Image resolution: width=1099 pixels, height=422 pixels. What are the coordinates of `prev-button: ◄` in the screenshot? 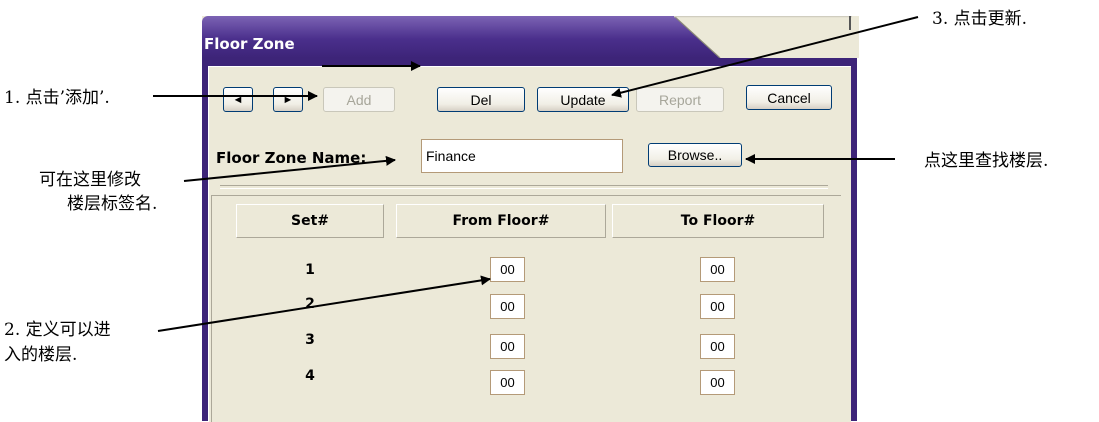 It's located at (238, 99).